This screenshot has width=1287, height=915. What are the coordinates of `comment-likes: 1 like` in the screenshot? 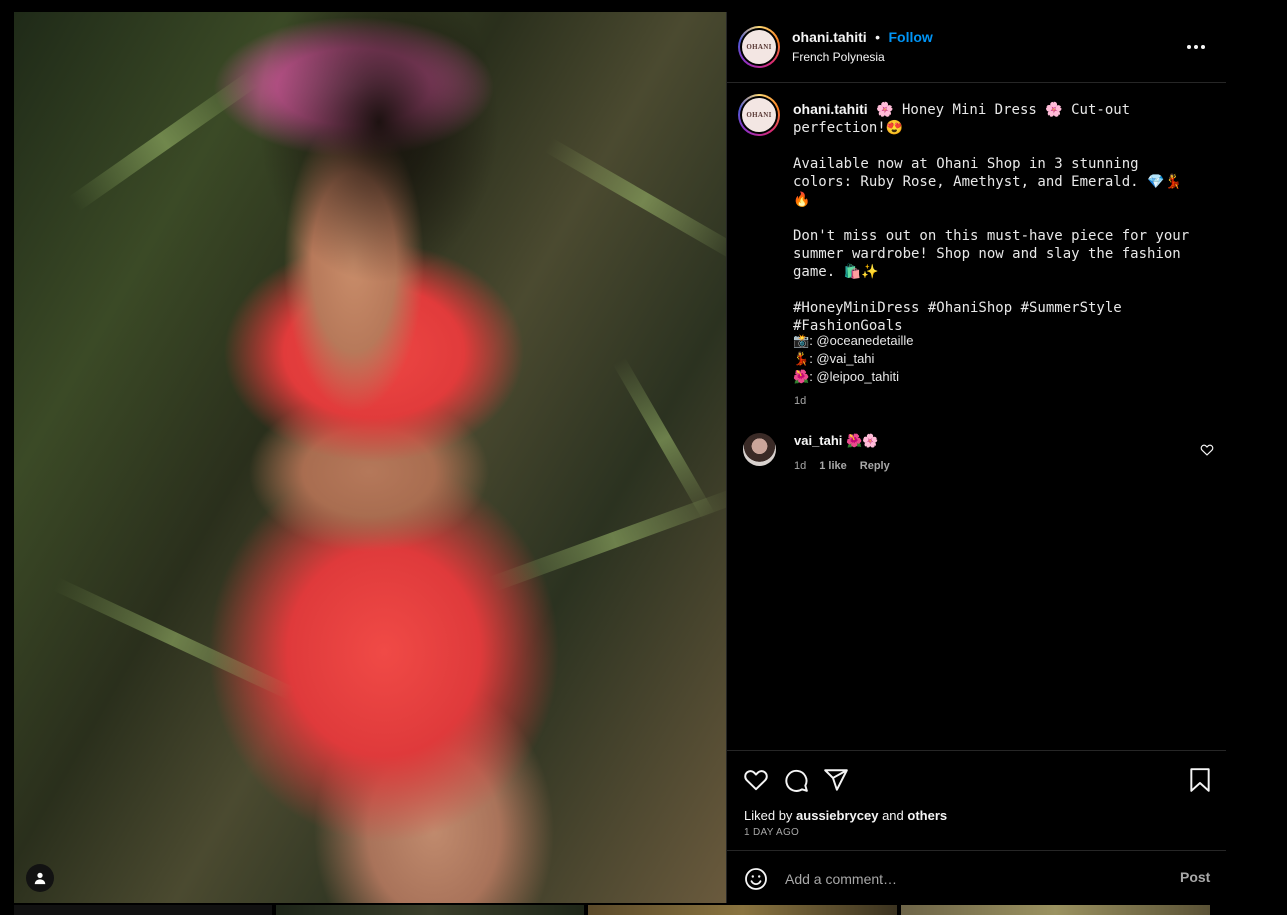 It's located at (833, 466).